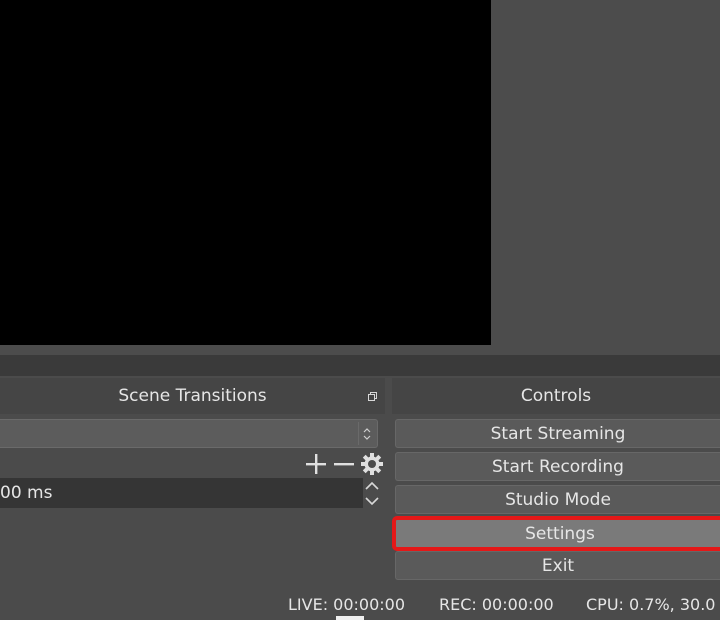  What do you see at coordinates (181, 493) in the screenshot?
I see `transition-duration-input: 00 ms` at bounding box center [181, 493].